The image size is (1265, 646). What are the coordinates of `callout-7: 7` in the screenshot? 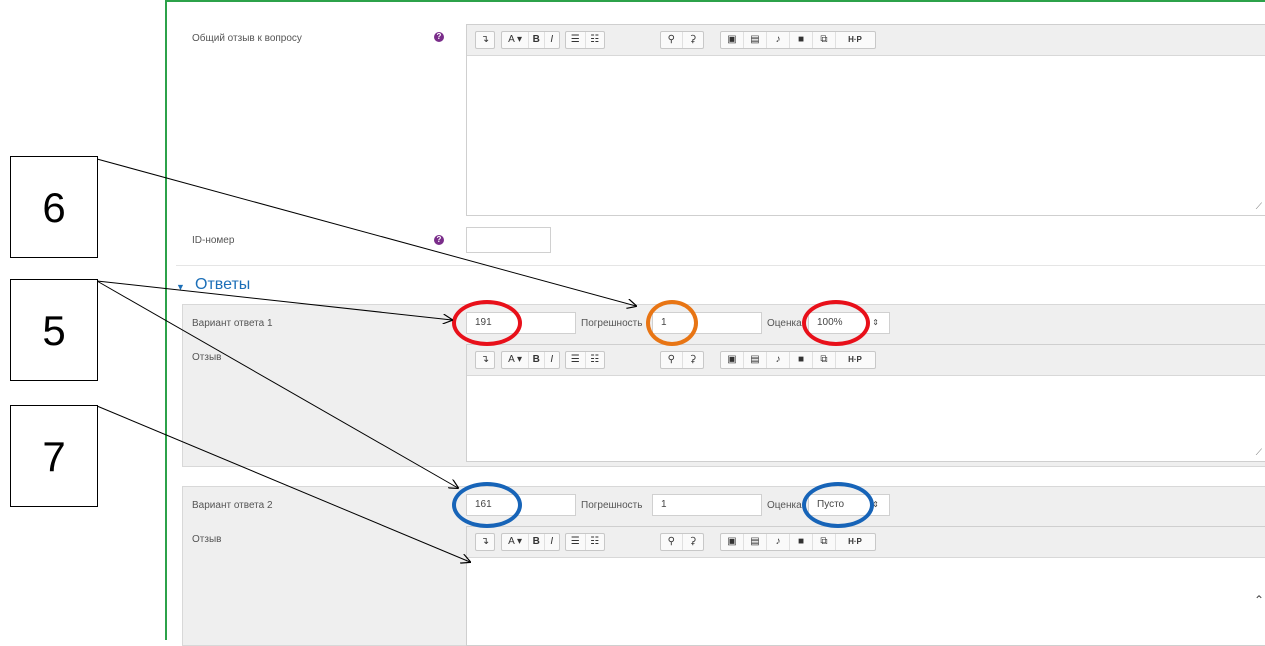 It's located at (54, 456).